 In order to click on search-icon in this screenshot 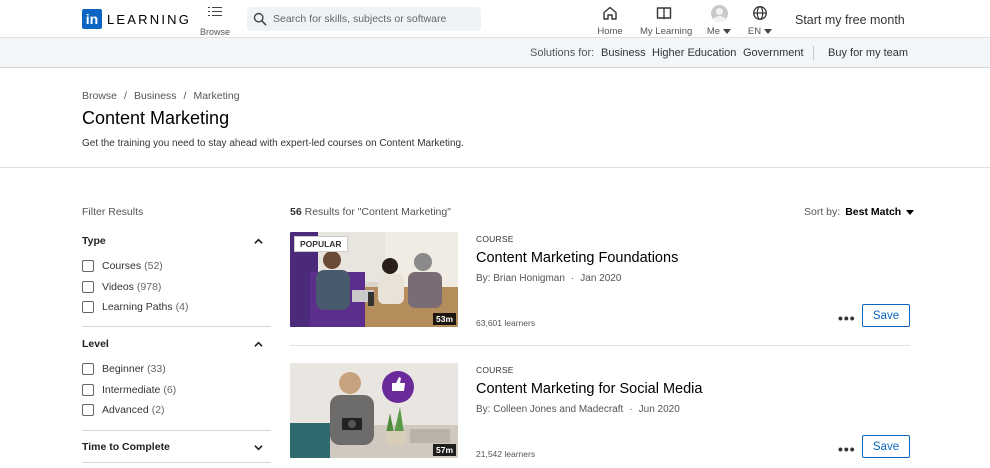, I will do `click(260, 19)`.